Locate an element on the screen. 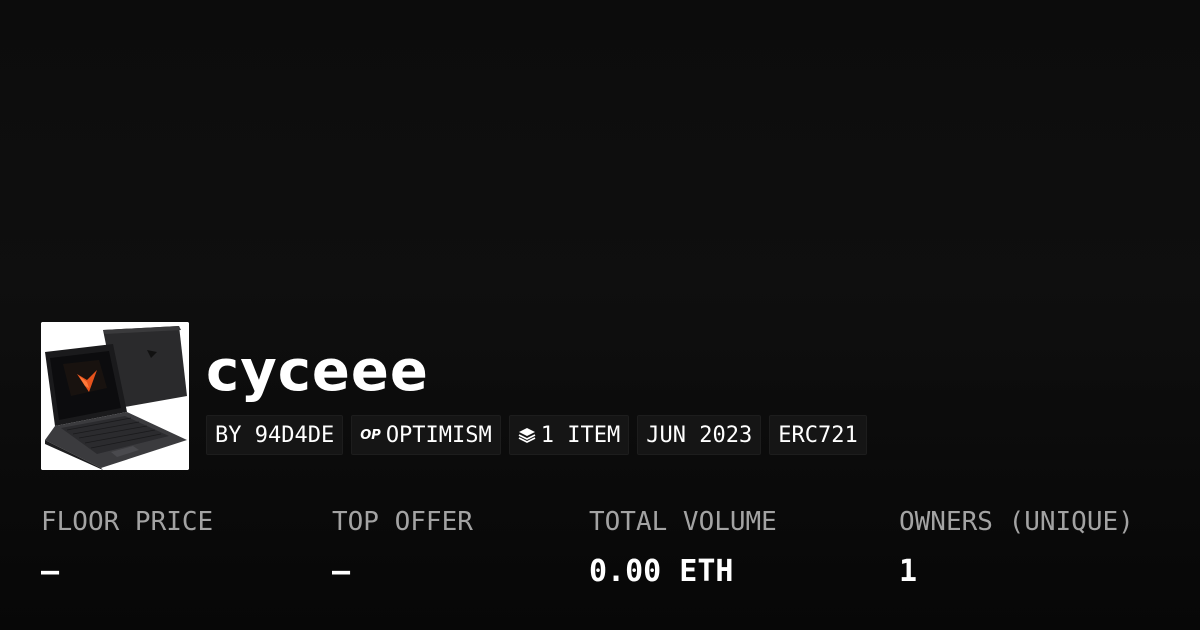 The width and height of the screenshot is (1200, 630). top-offer-value: – is located at coordinates (341, 571).